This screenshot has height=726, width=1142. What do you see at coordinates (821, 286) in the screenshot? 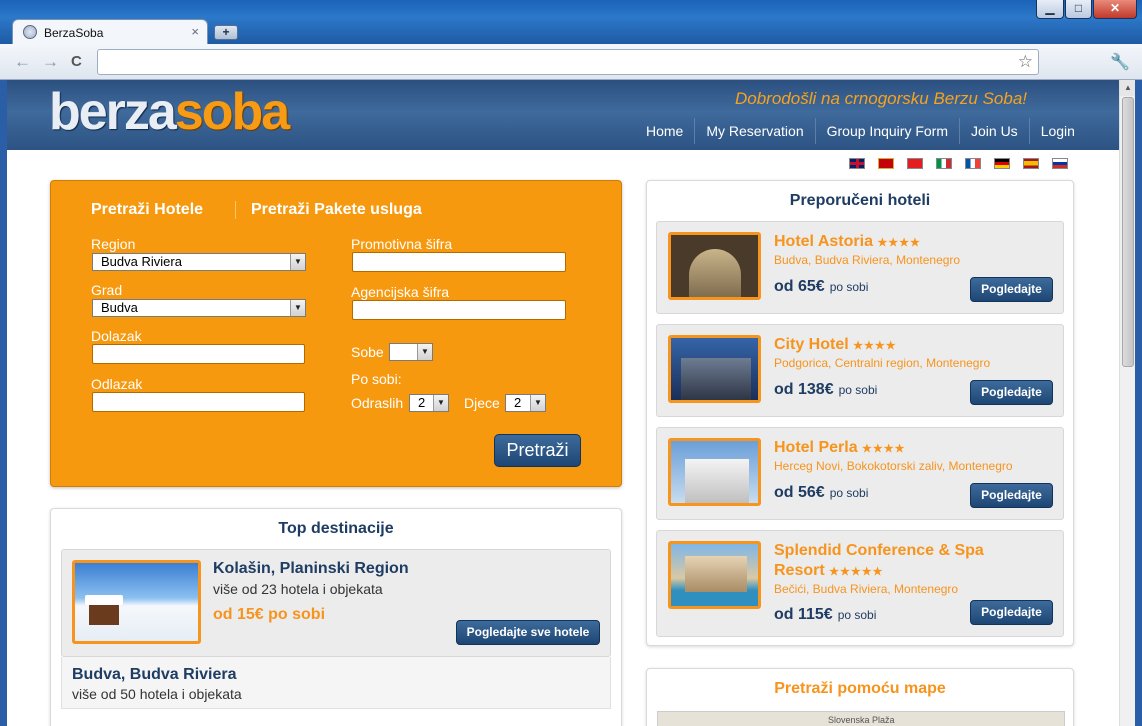
I see `hotel-price: od 65€ po sobi` at bounding box center [821, 286].